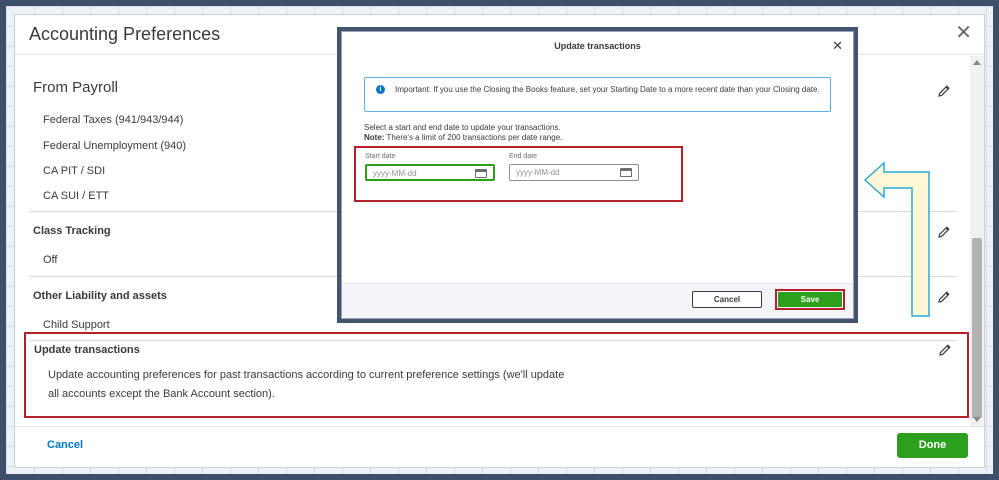  I want to click on save-button: Save, so click(810, 299).